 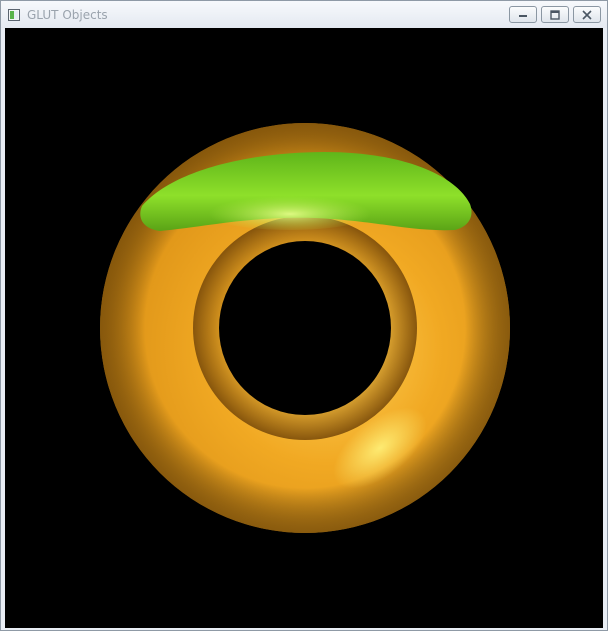 I want to click on title-bar: GLUT Objects, so click(x=304, y=14).